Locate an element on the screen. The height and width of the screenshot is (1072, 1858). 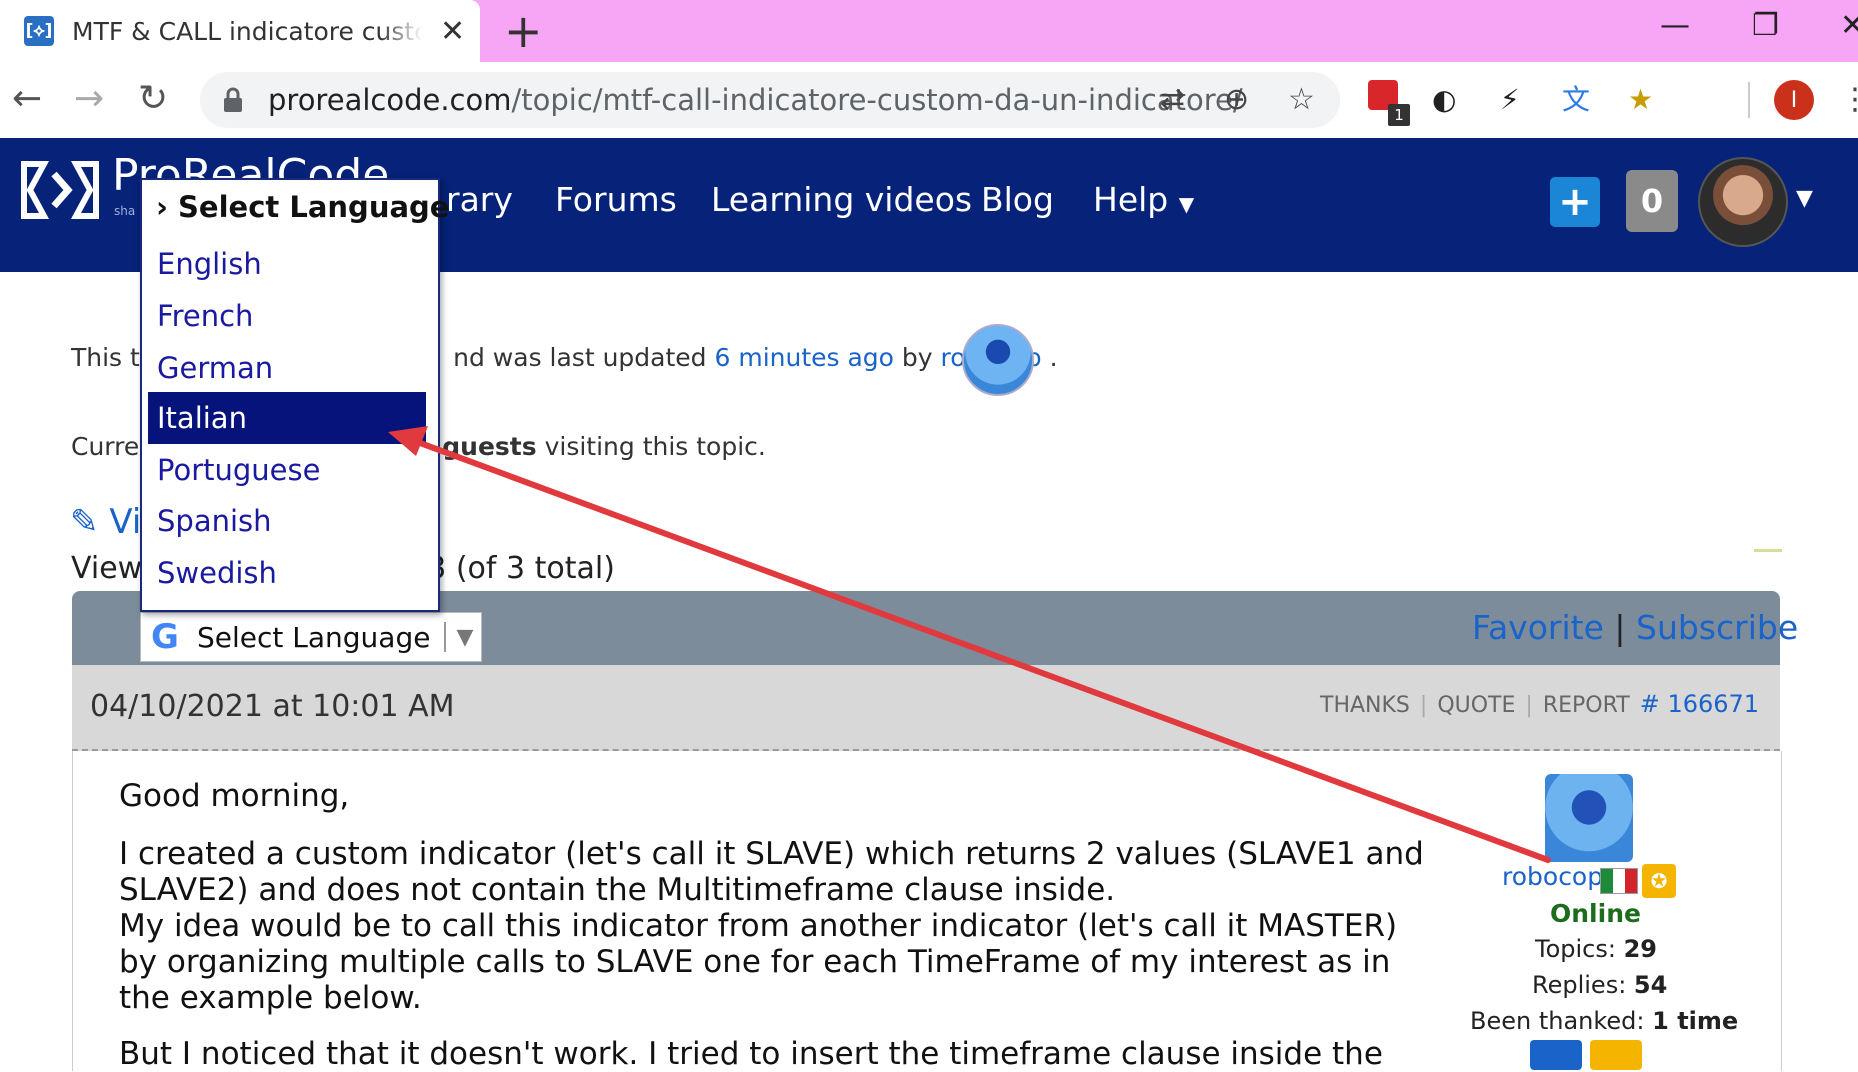
nav-learning-videos: Learning videos is located at coordinates (841, 200).